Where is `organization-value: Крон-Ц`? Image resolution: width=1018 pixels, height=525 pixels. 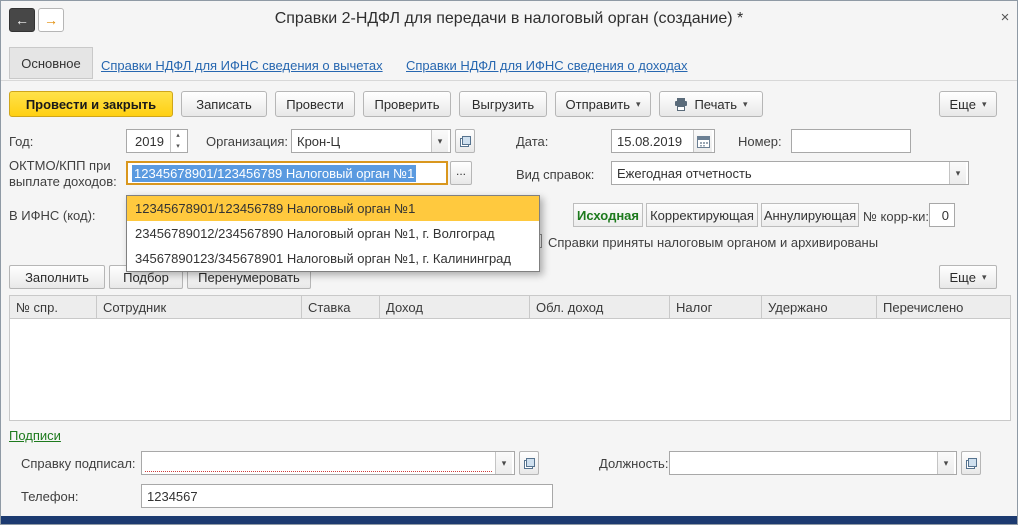
organization-value: Крон-Ц is located at coordinates (319, 141).